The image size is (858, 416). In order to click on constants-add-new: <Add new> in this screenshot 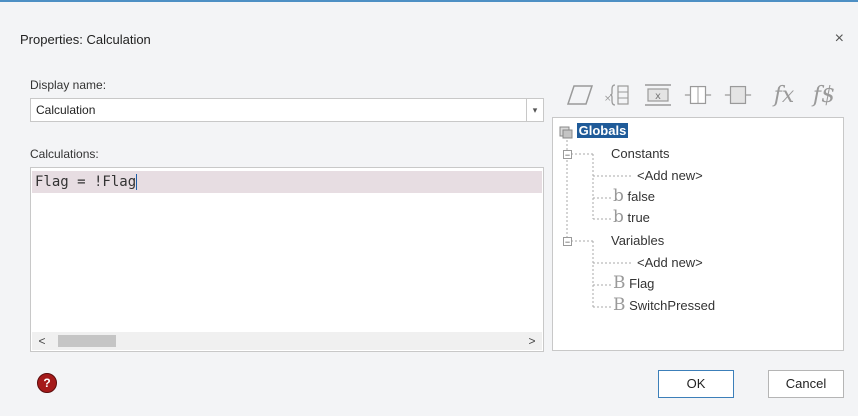, I will do `click(670, 176)`.